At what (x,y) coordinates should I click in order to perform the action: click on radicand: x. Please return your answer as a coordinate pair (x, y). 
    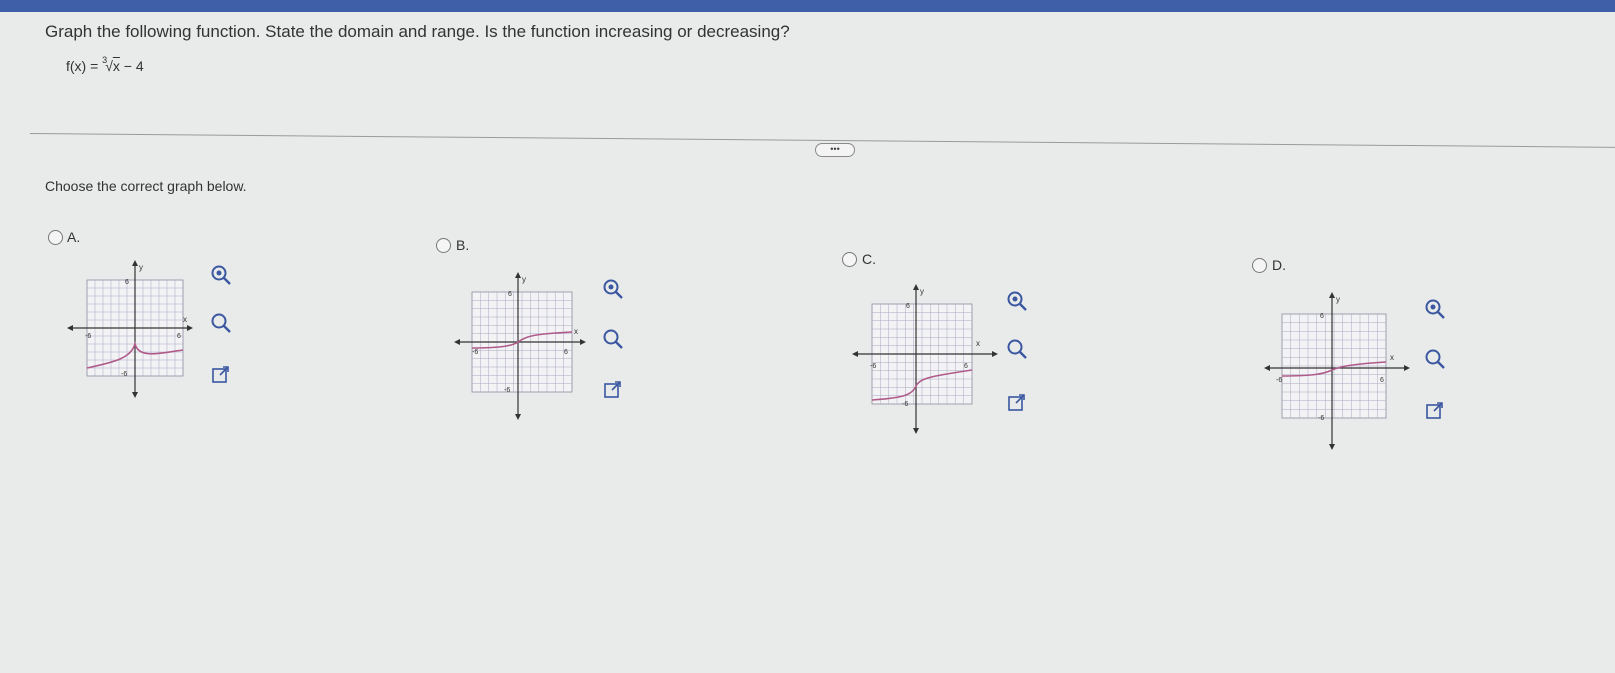
    Looking at the image, I should click on (116, 66).